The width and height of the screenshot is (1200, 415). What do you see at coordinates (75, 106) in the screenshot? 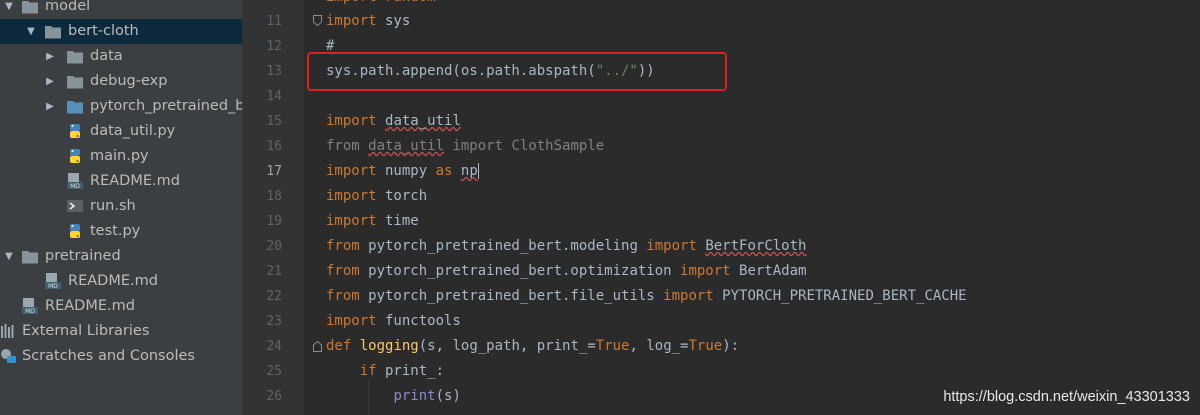
I see `package-folder-icon` at bounding box center [75, 106].